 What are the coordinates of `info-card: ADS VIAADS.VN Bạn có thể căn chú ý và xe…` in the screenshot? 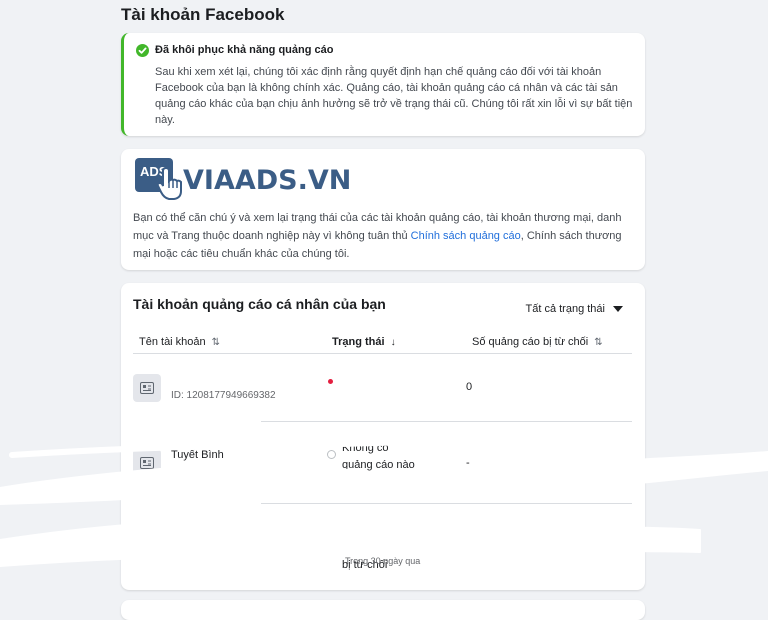 It's located at (383, 209).